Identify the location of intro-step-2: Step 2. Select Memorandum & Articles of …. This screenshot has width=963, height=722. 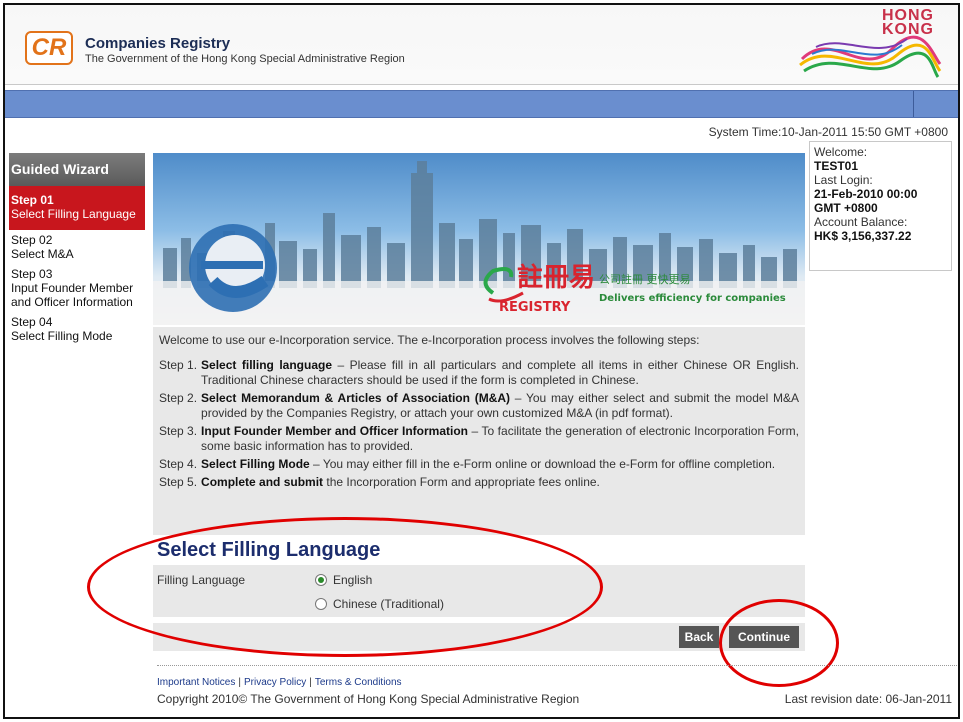
(479, 406).